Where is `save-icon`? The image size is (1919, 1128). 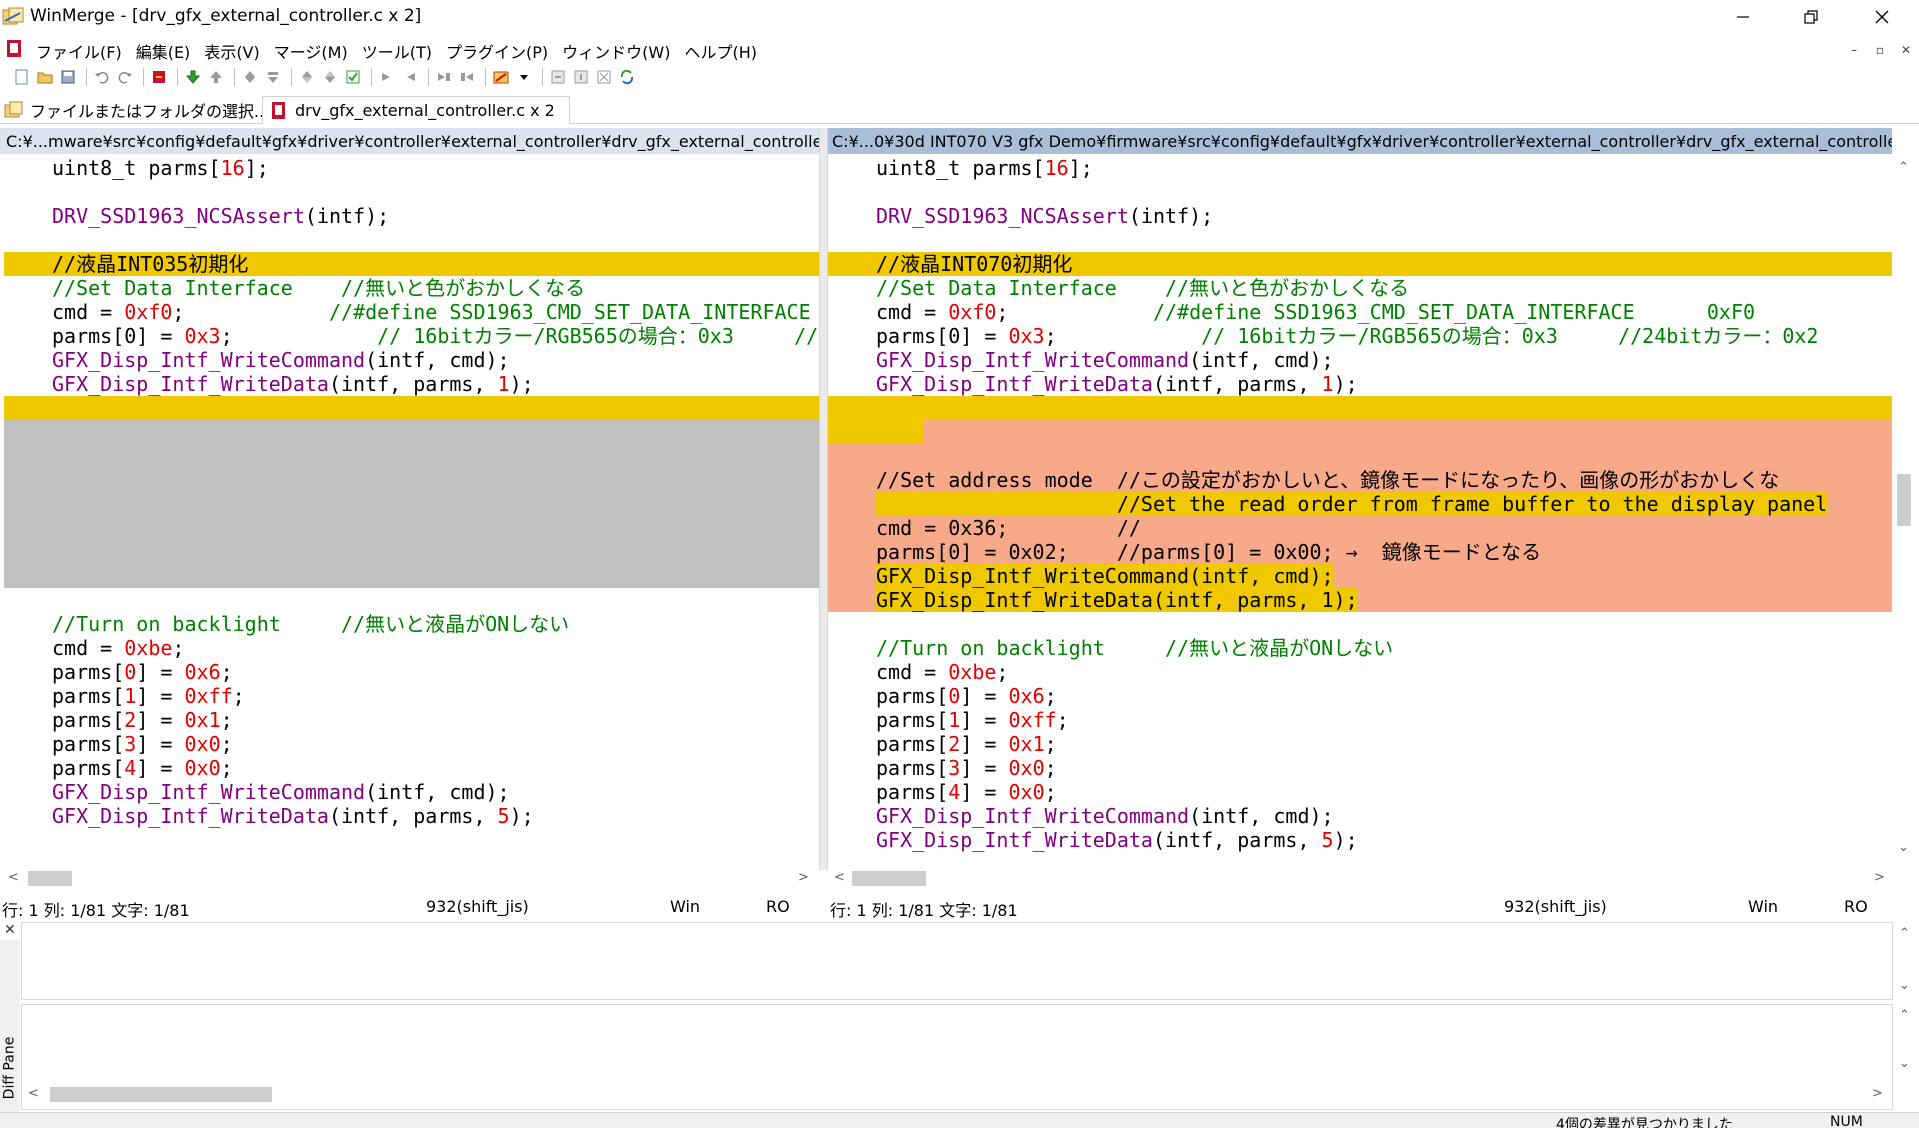 save-icon is located at coordinates (68, 77).